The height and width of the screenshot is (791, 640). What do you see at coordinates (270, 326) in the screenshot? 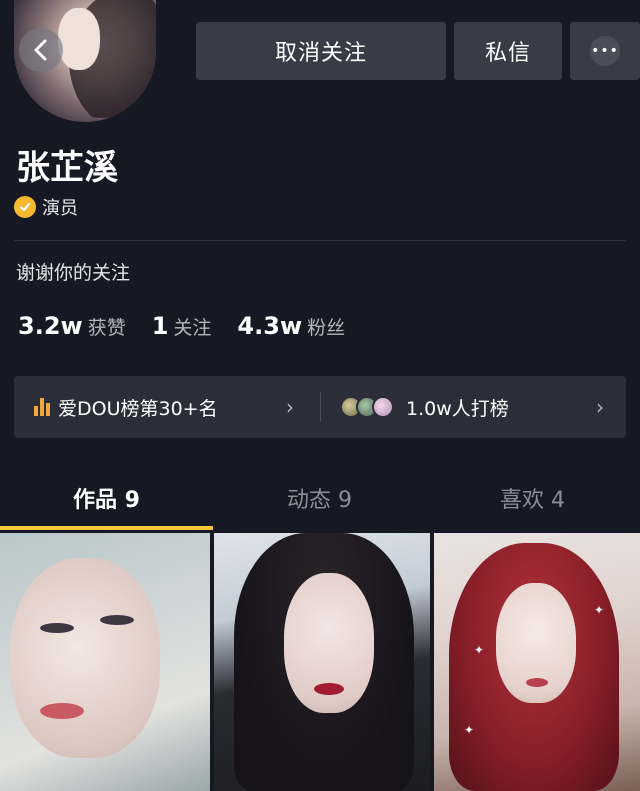
I see `stat-value: 4.3w` at bounding box center [270, 326].